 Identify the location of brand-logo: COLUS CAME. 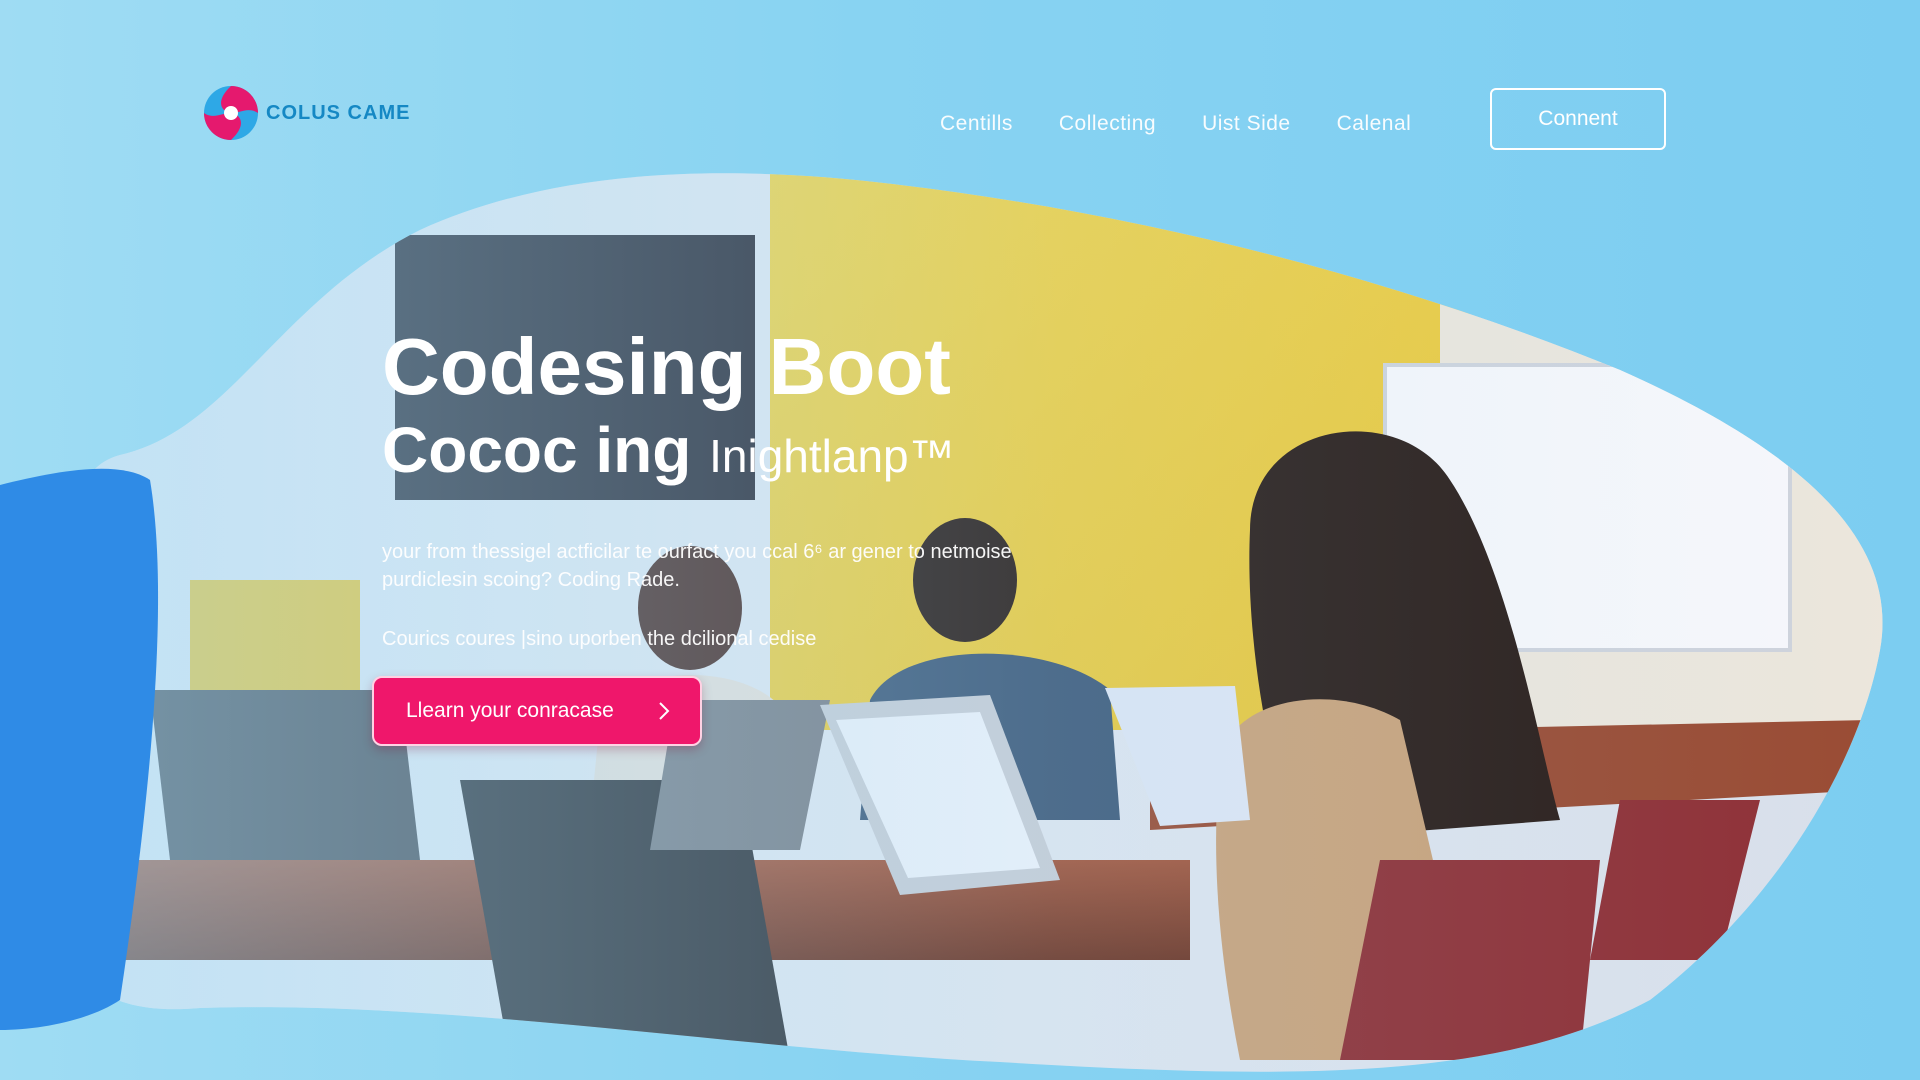
(306, 113).